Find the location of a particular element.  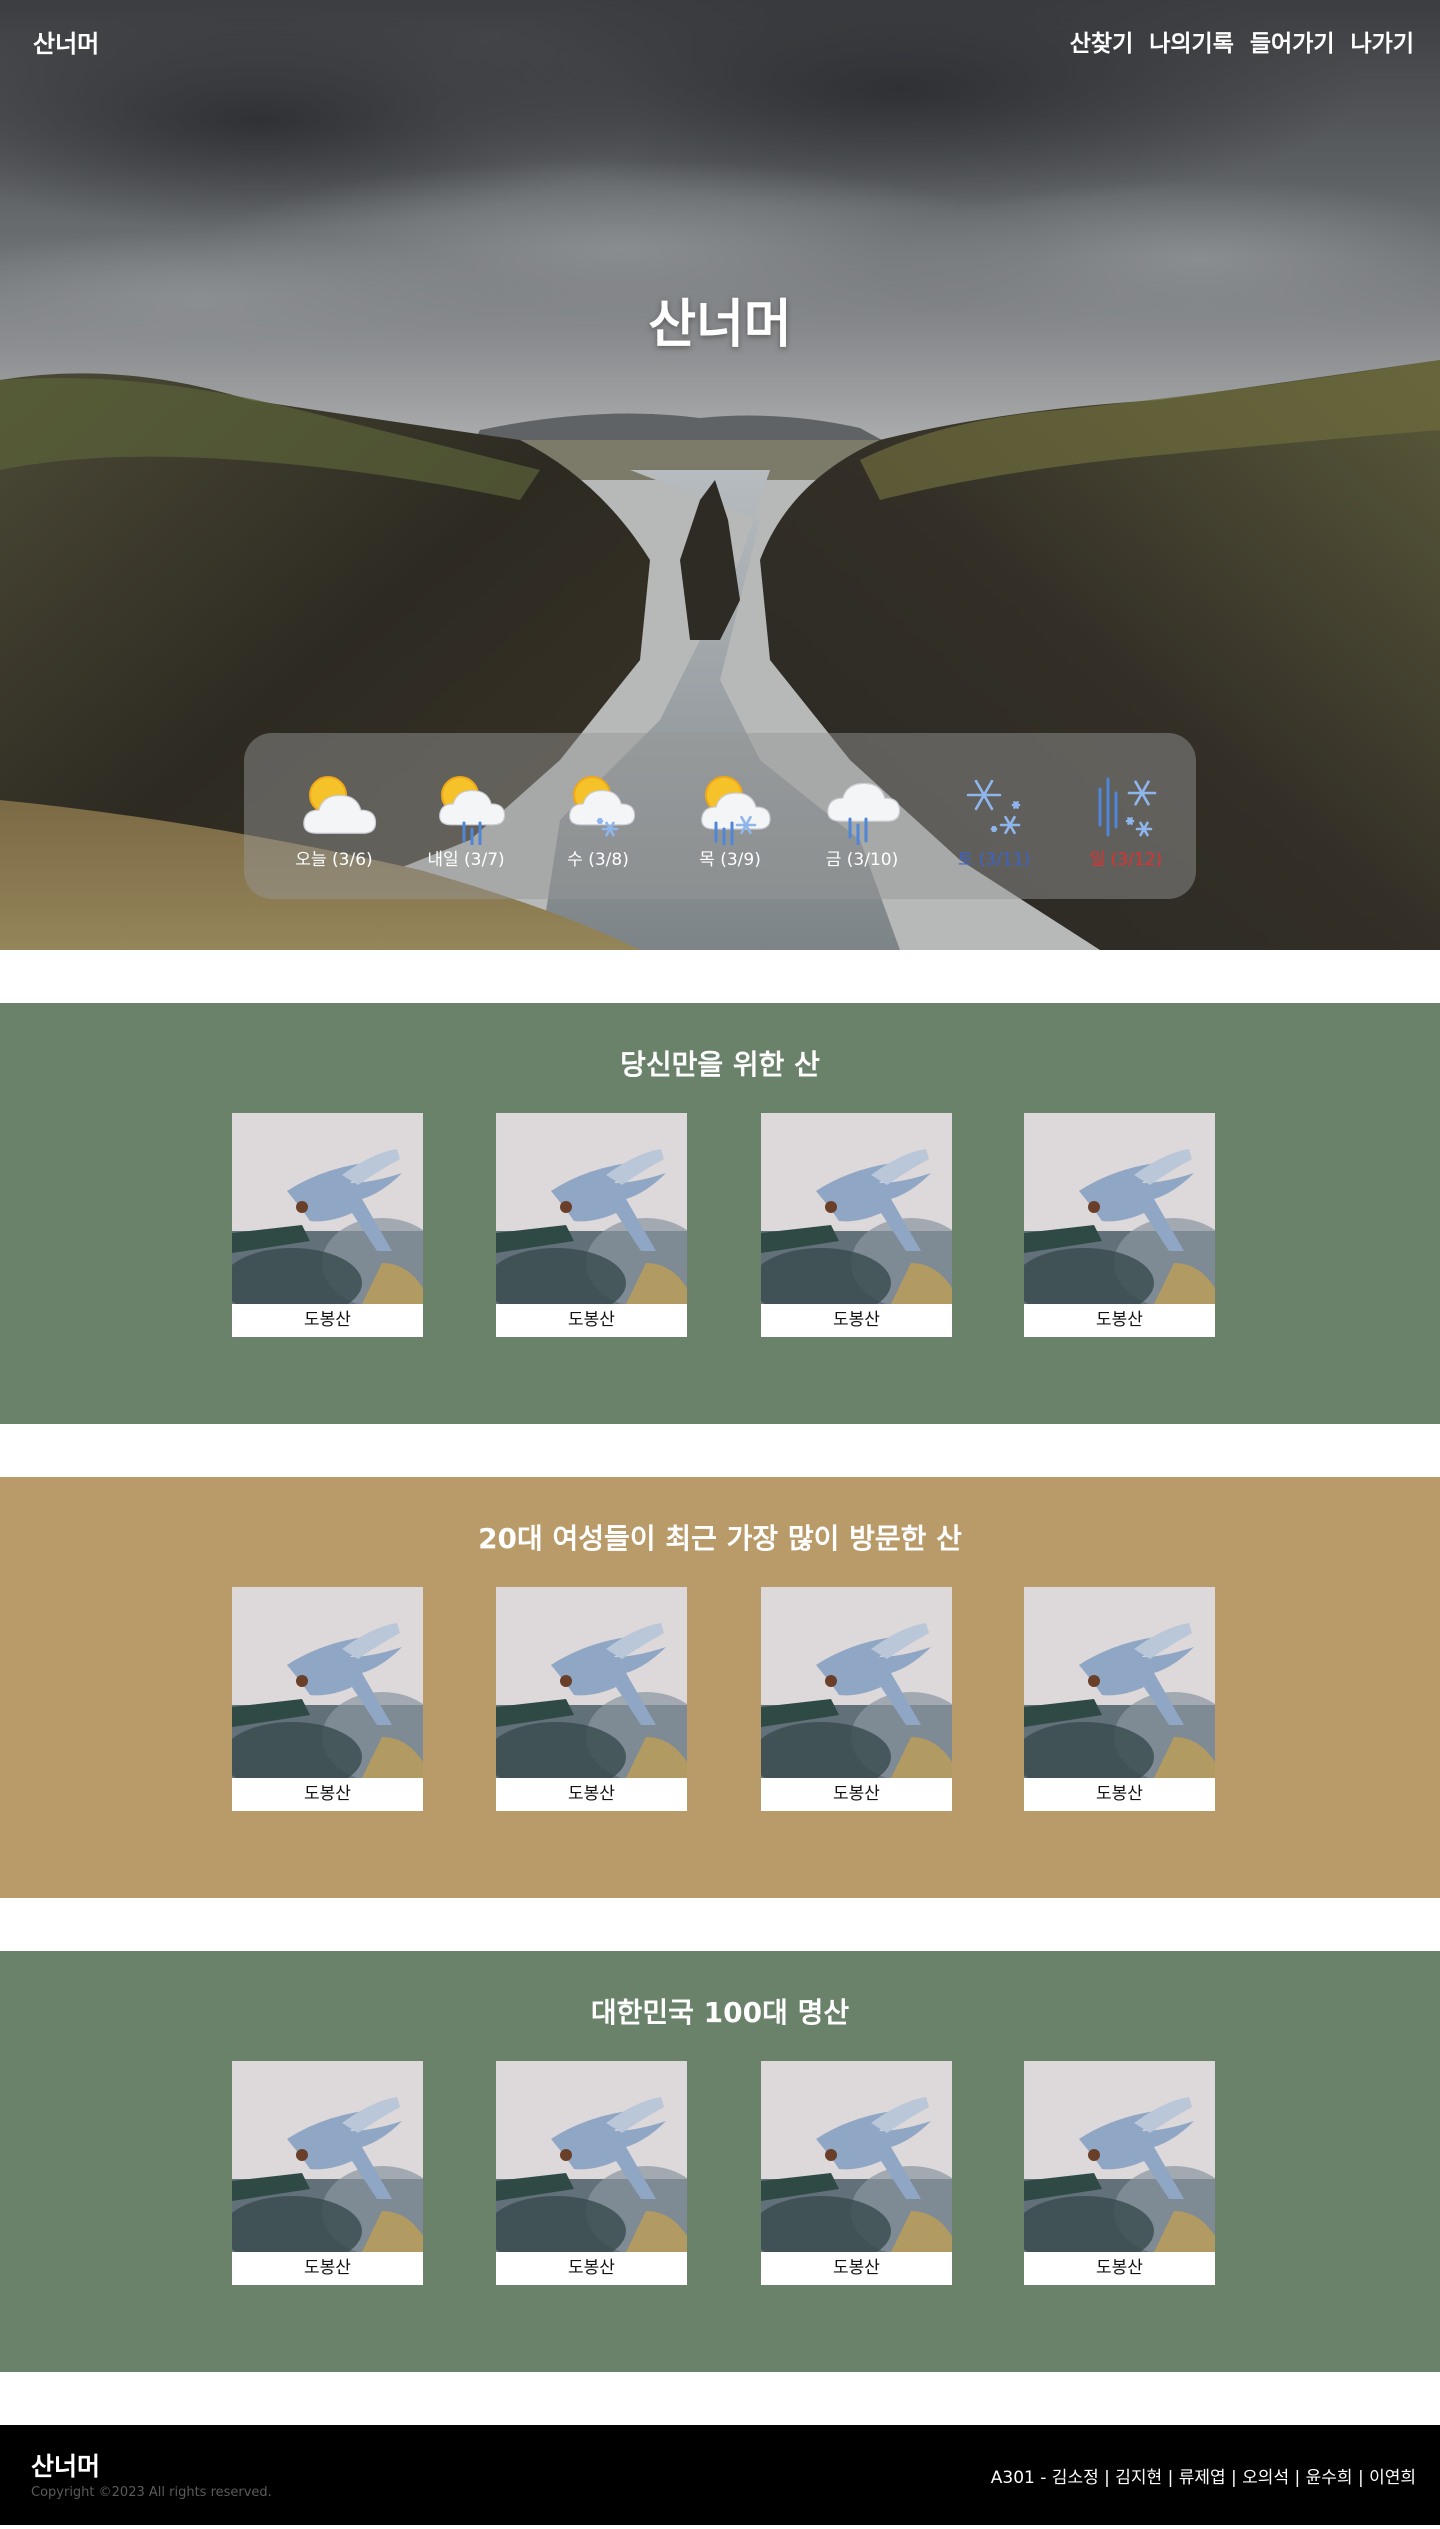

sun-behind-cloud-icon is located at coordinates (340, 805).